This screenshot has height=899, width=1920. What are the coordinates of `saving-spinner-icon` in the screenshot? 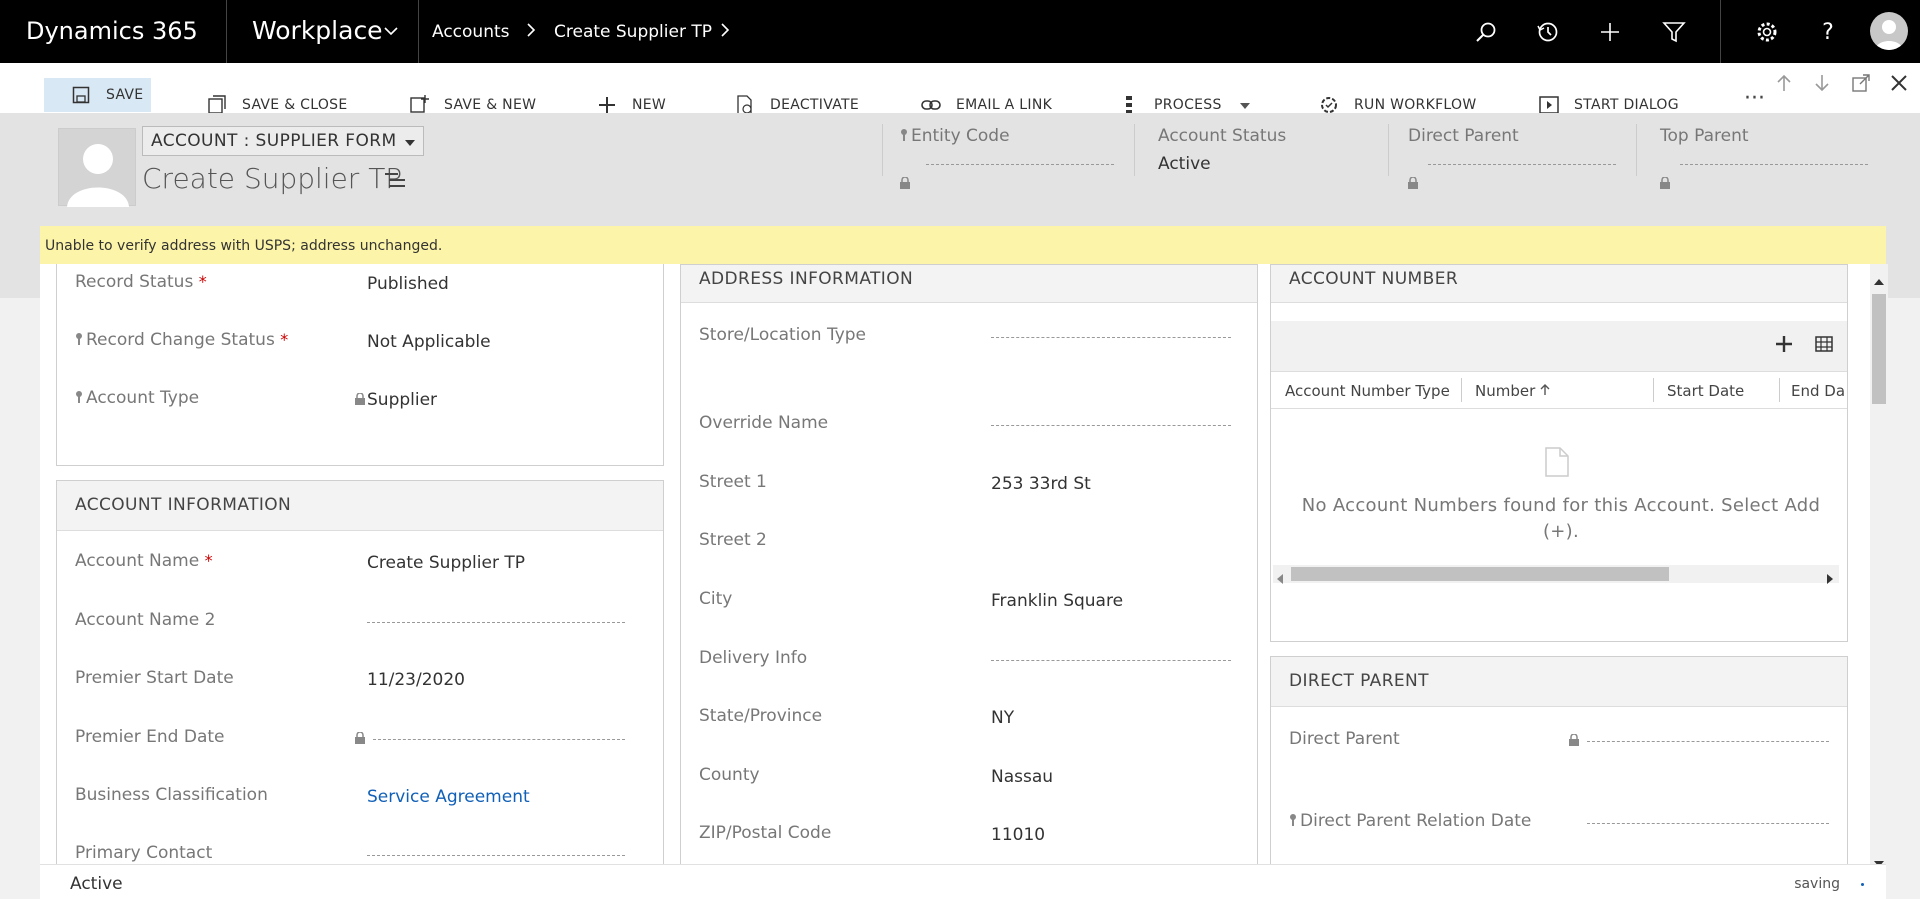 It's located at (1862, 884).